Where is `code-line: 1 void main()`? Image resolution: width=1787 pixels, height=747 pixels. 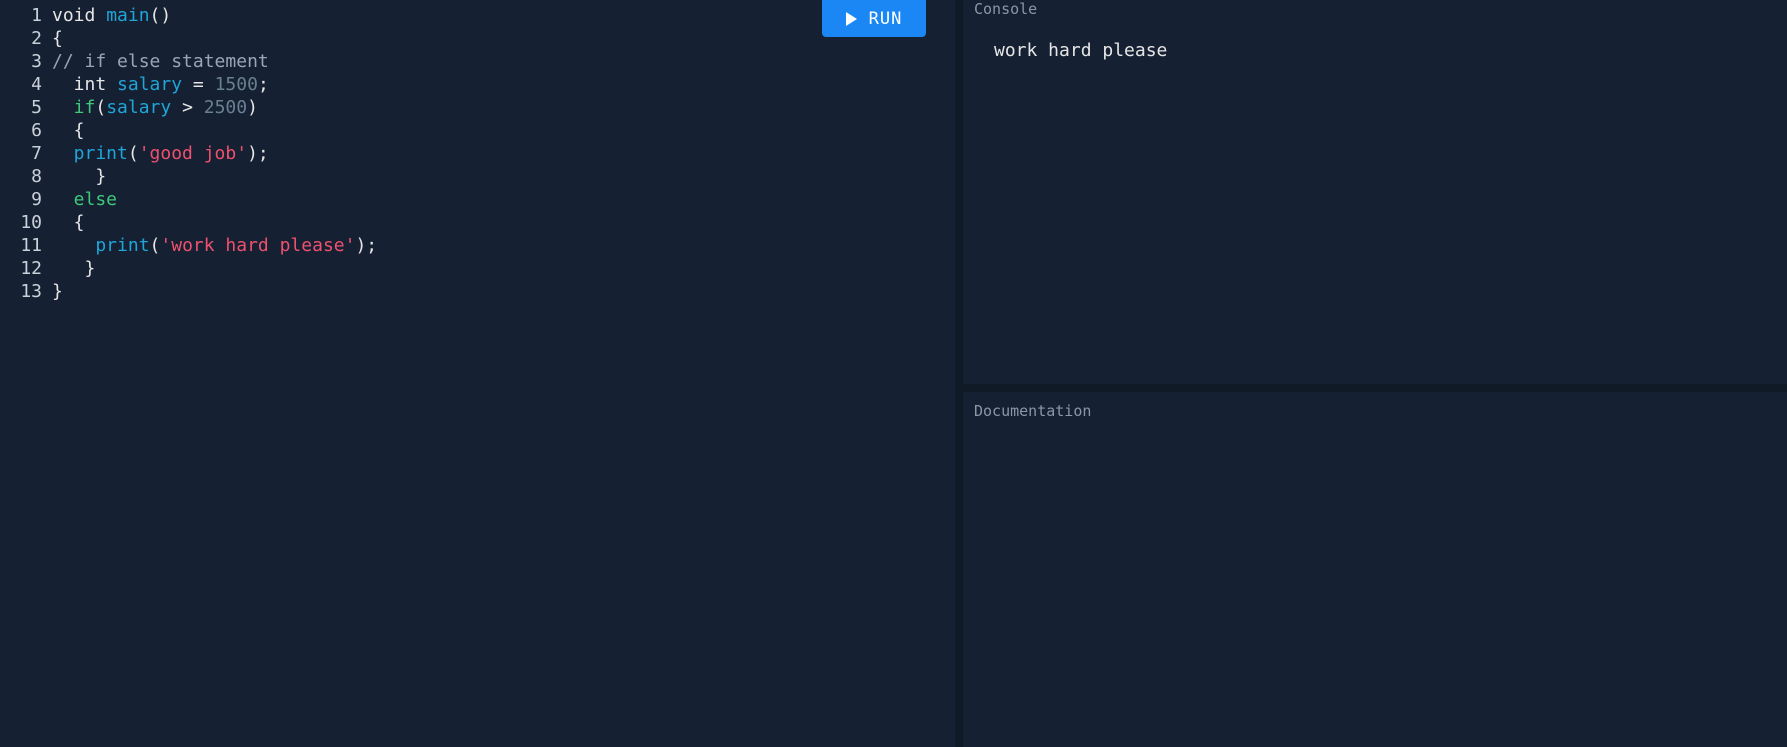
code-line: 1 void main() is located at coordinates (188, 15).